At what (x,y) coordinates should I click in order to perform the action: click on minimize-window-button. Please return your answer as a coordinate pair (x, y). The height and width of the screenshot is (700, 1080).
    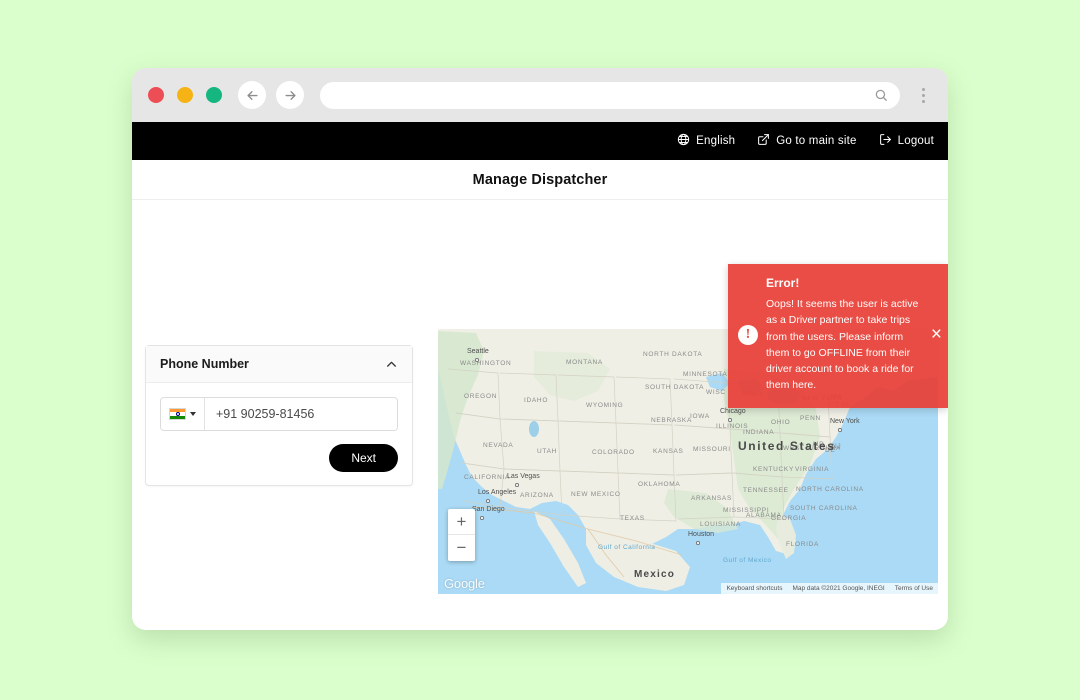
    Looking at the image, I should click on (185, 95).